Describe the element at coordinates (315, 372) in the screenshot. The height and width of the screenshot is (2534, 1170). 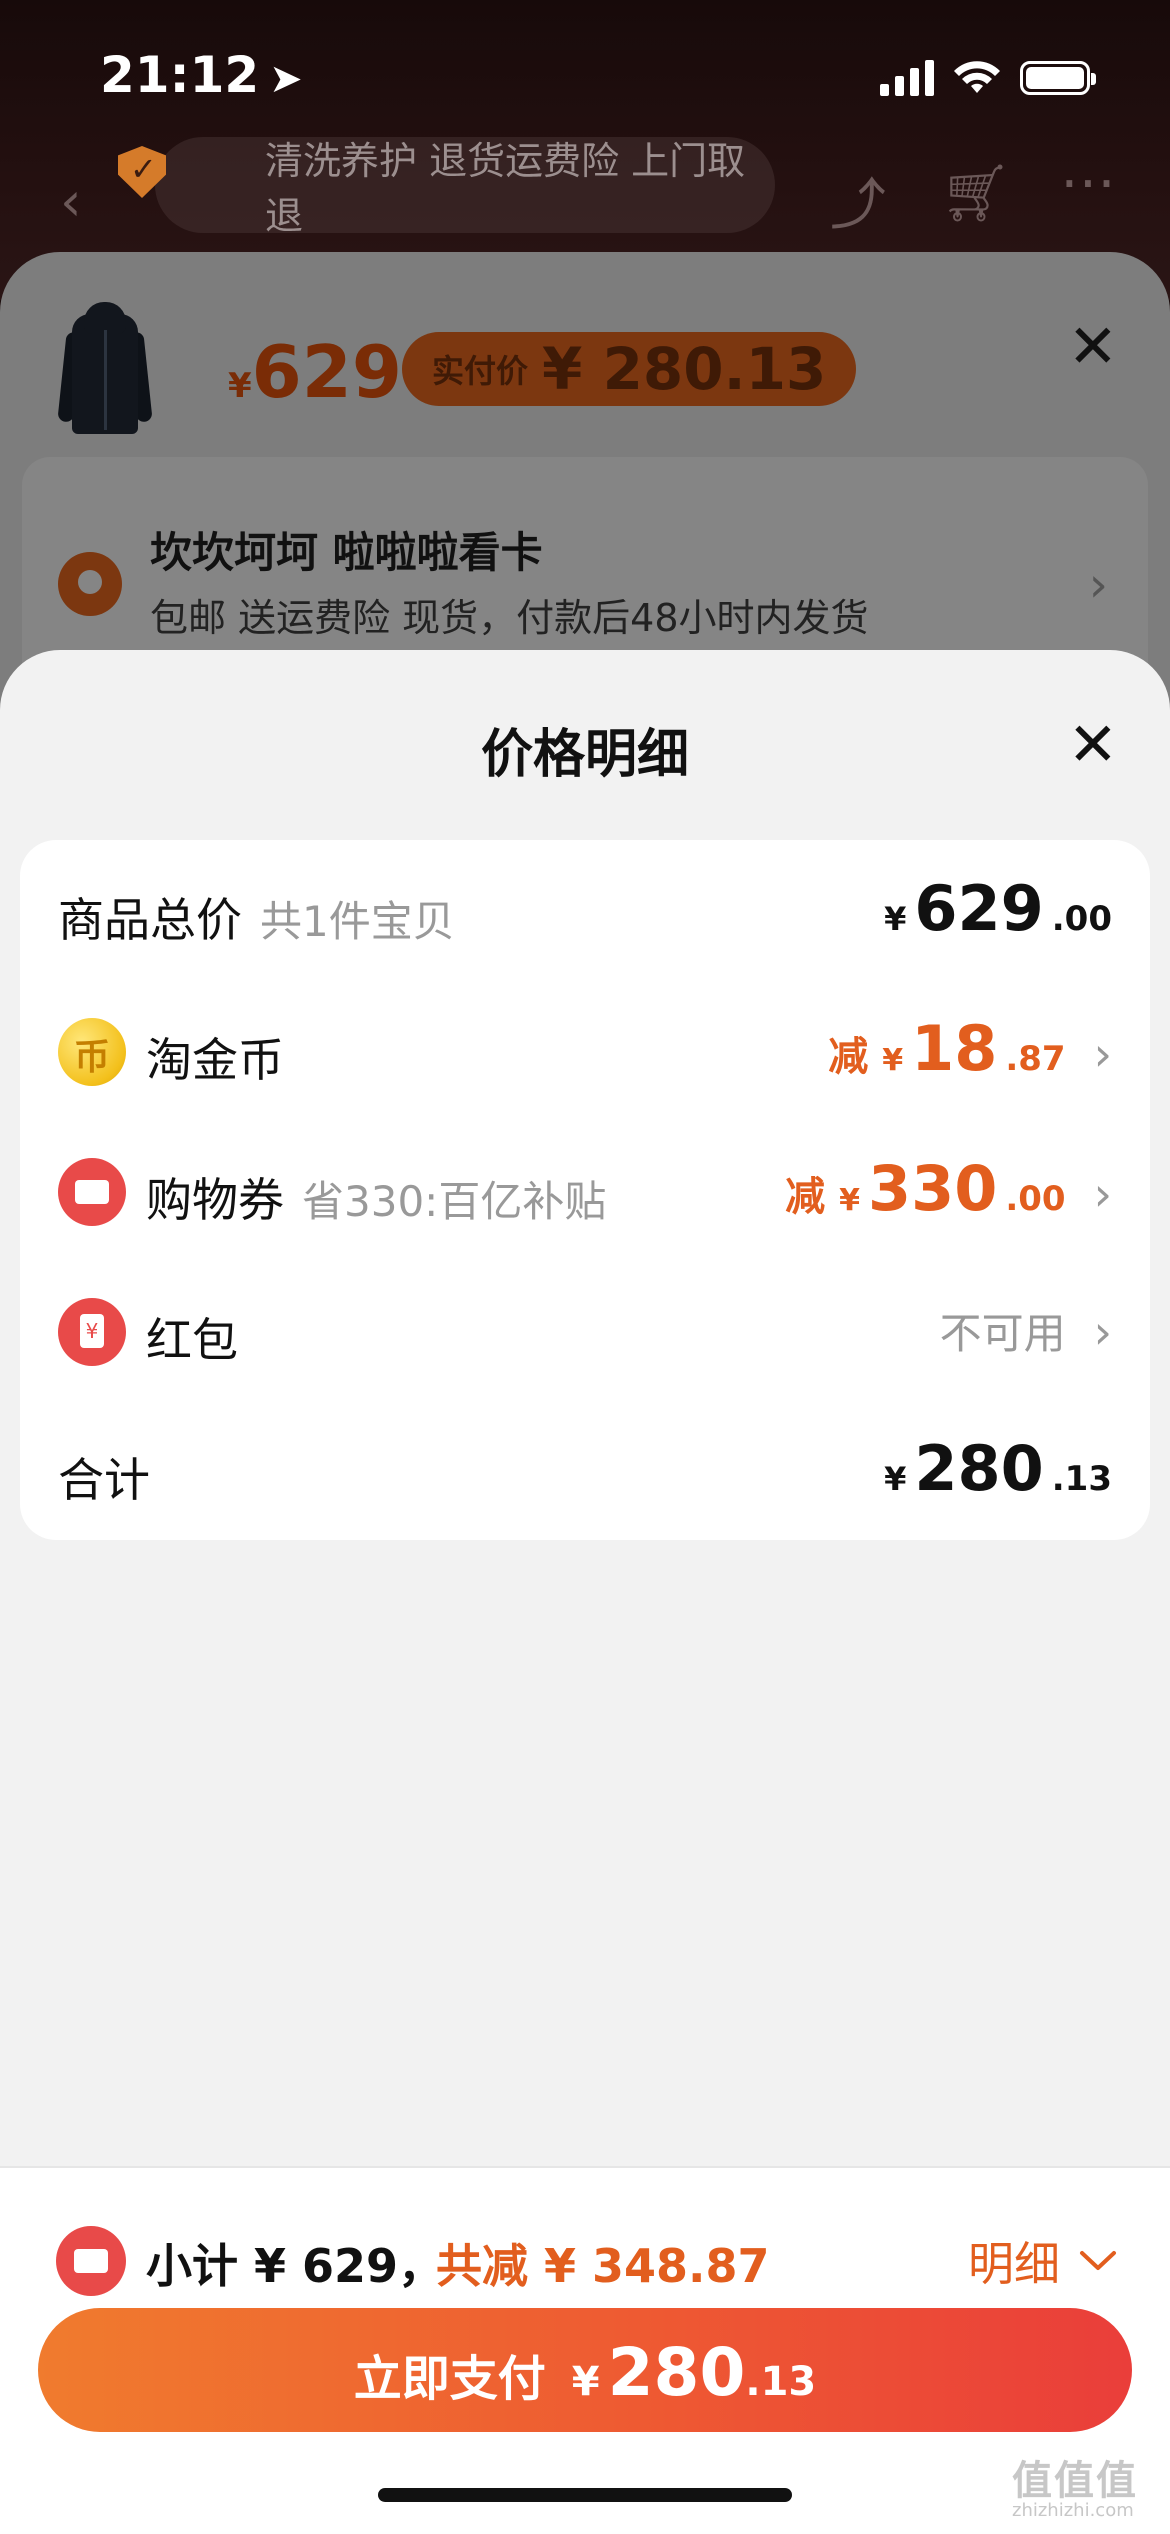
I see `product-price: ¥629` at that location.